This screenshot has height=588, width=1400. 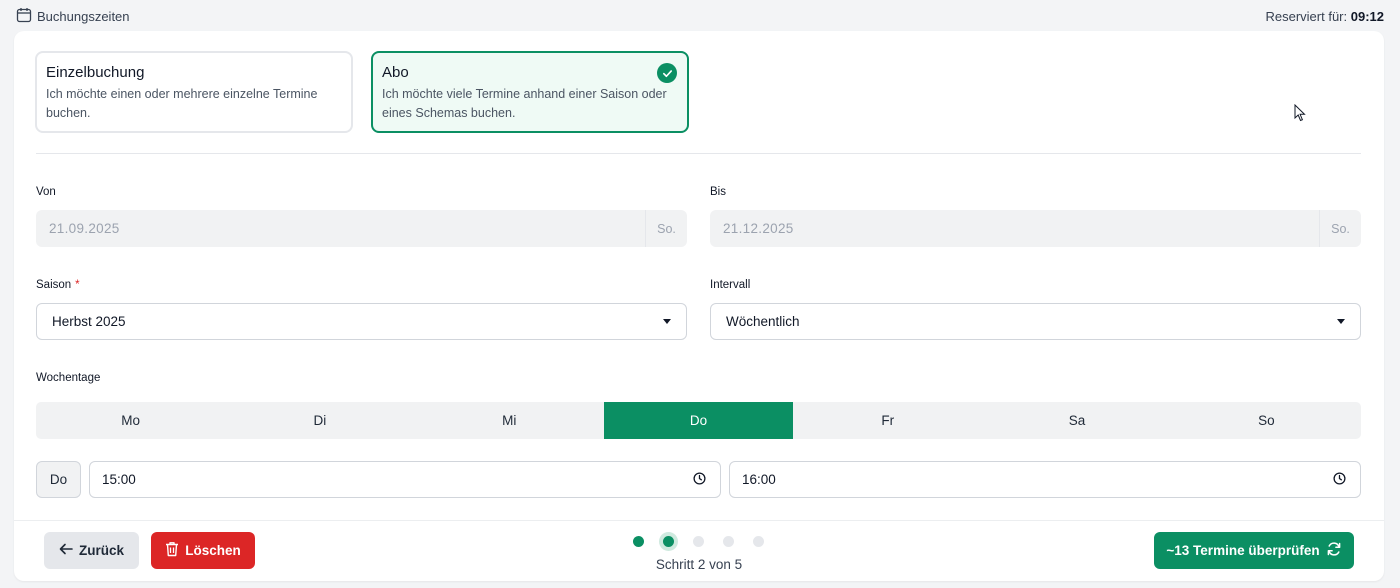 What do you see at coordinates (24, 16) in the screenshot?
I see `calendar-icon` at bounding box center [24, 16].